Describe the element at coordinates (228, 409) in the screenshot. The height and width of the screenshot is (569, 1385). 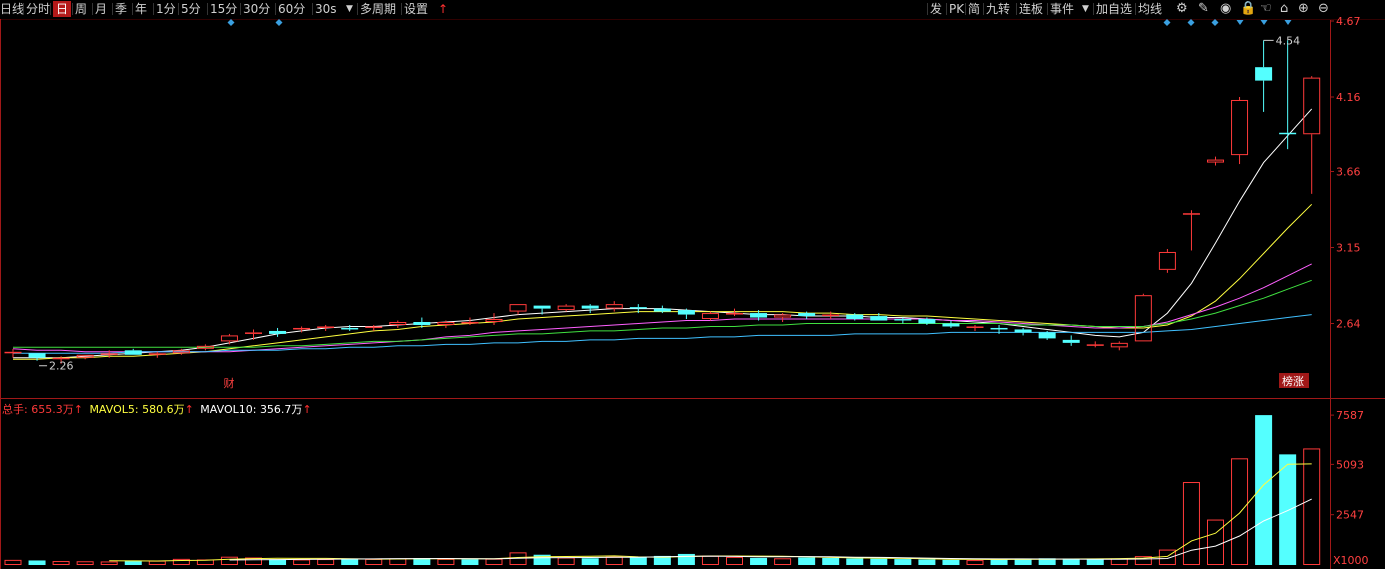
I see `mavol10-label: MAVOL10:` at that location.